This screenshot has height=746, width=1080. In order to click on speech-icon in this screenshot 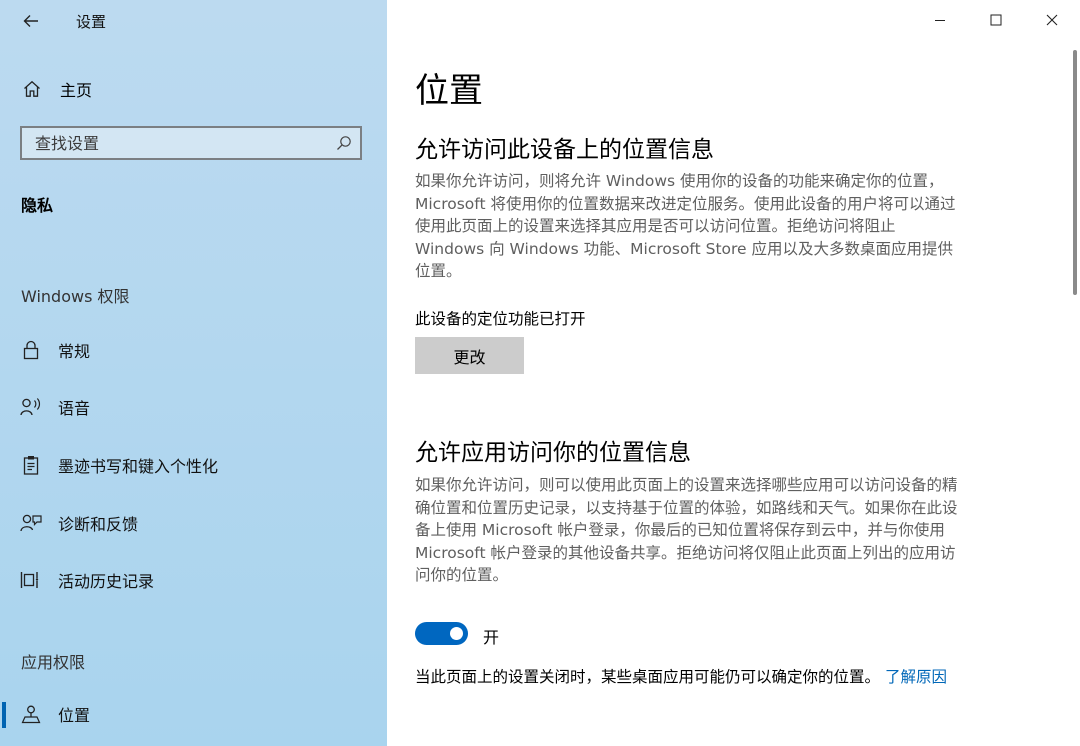, I will do `click(31, 407)`.